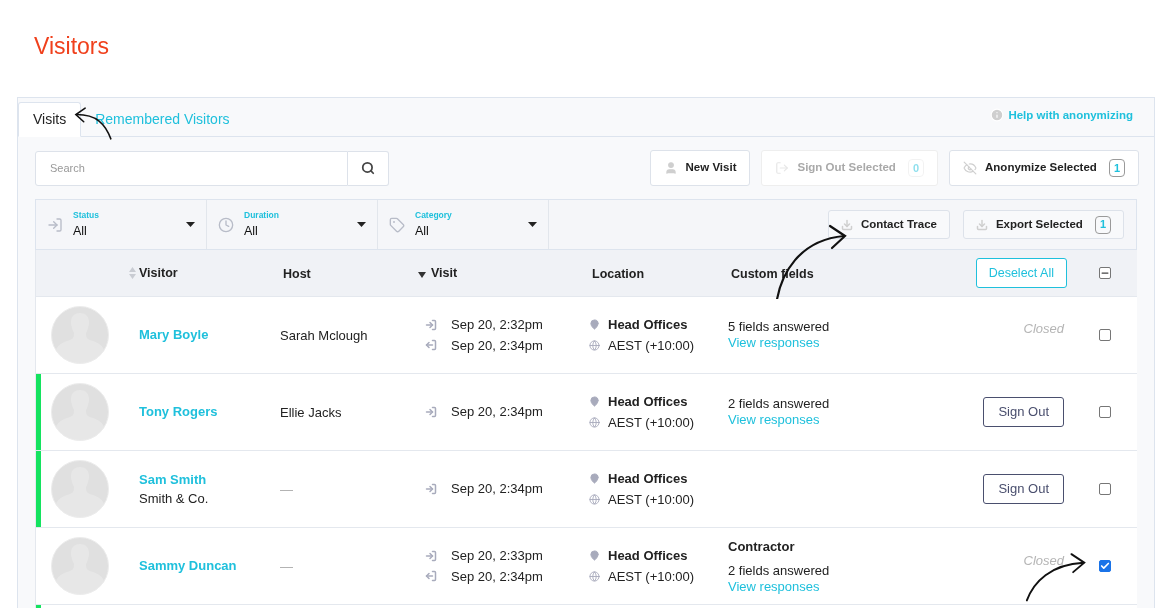 The height and width of the screenshot is (608, 1156). What do you see at coordinates (700, 168) in the screenshot?
I see `toolbar-button: New Visit` at bounding box center [700, 168].